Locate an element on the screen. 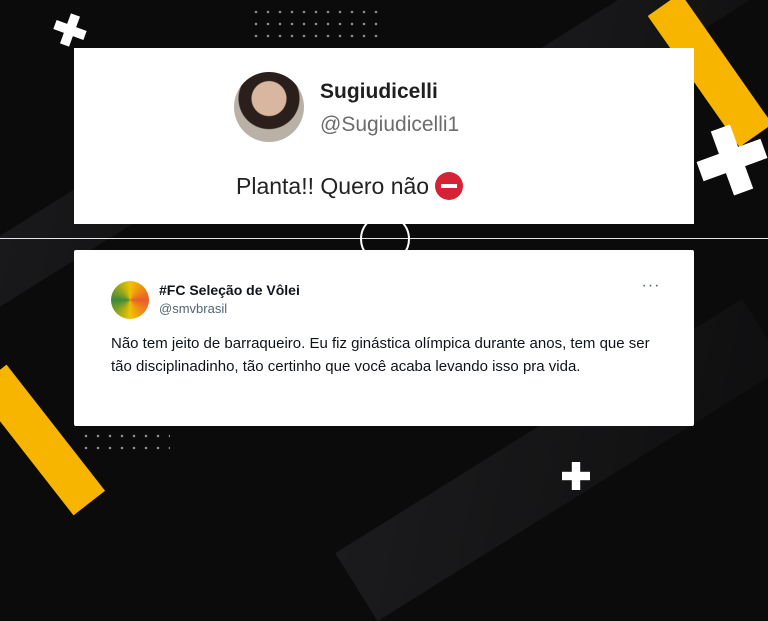 The height and width of the screenshot is (621, 768). author-handle: @smvbrasil is located at coordinates (193, 308).